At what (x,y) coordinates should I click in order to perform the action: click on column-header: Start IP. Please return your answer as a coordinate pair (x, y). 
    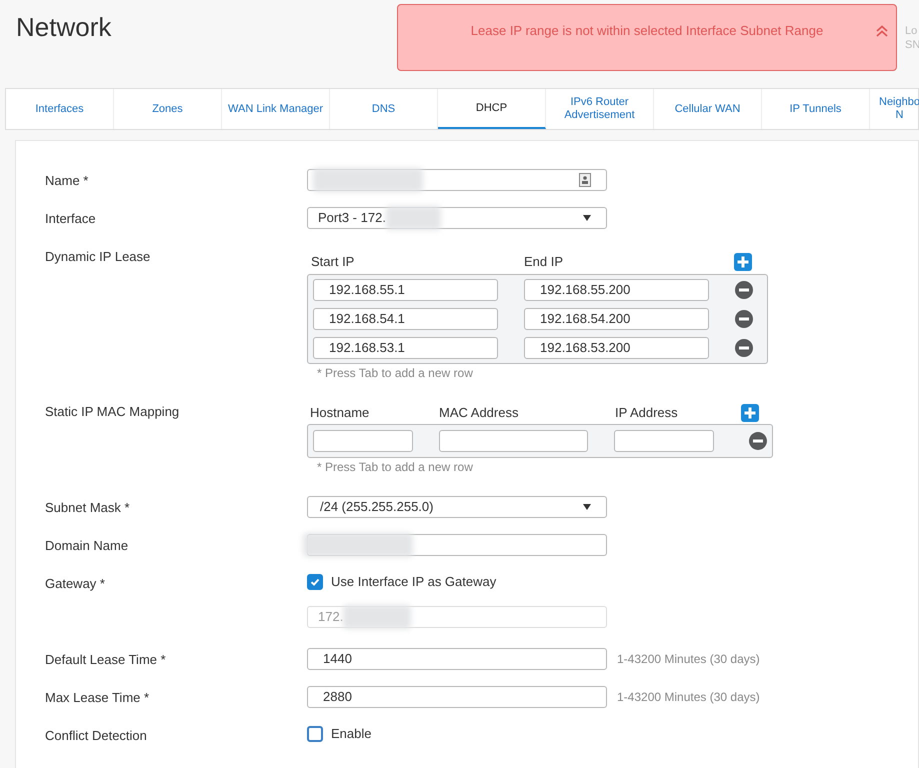
    Looking at the image, I should click on (333, 261).